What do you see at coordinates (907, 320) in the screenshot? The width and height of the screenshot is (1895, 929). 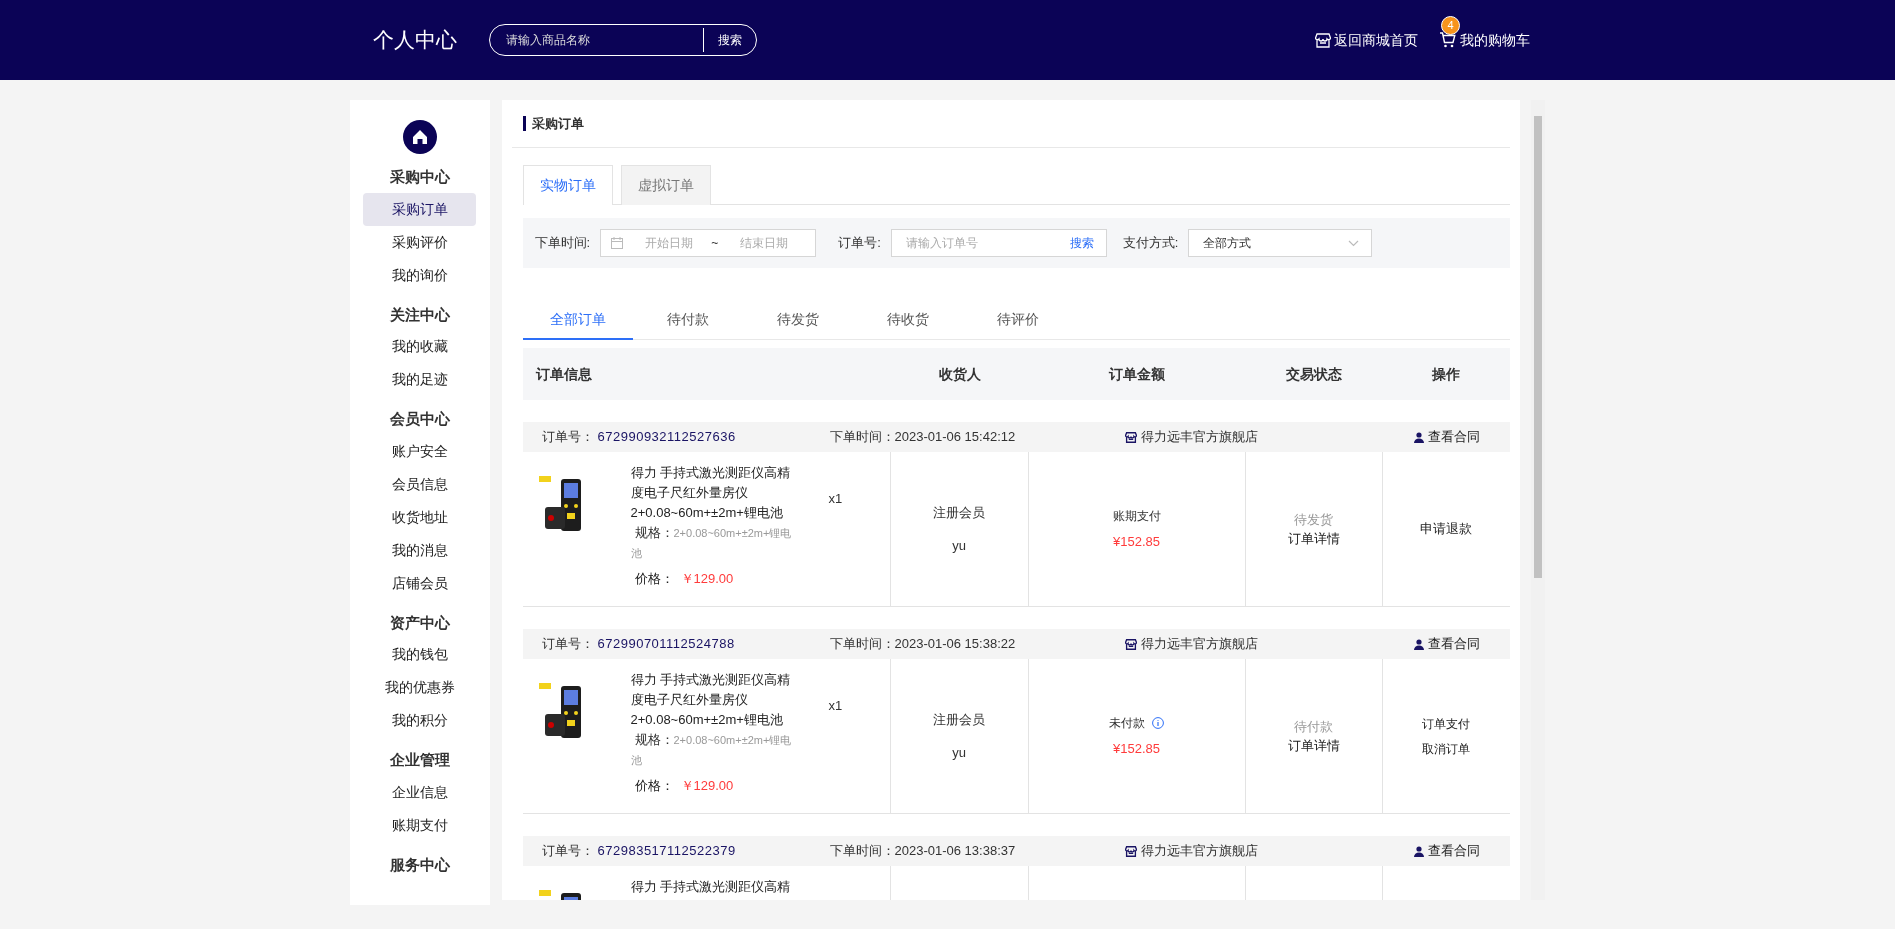 I see `status-tab: 待收货` at bounding box center [907, 320].